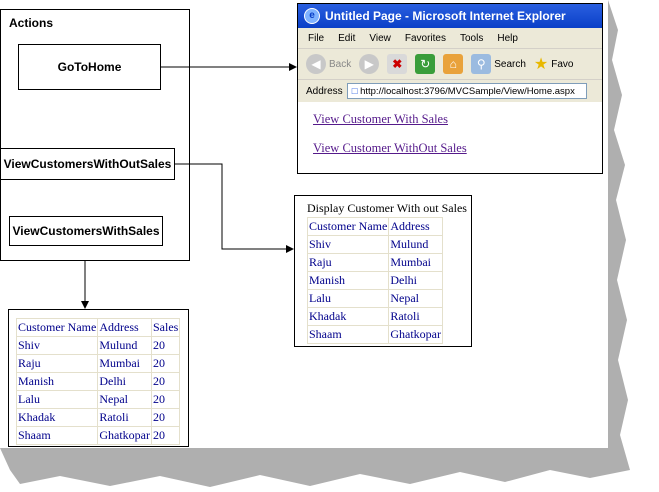 The image size is (659, 492). I want to click on table-row: Raju Mumbai 20, so click(98, 363).